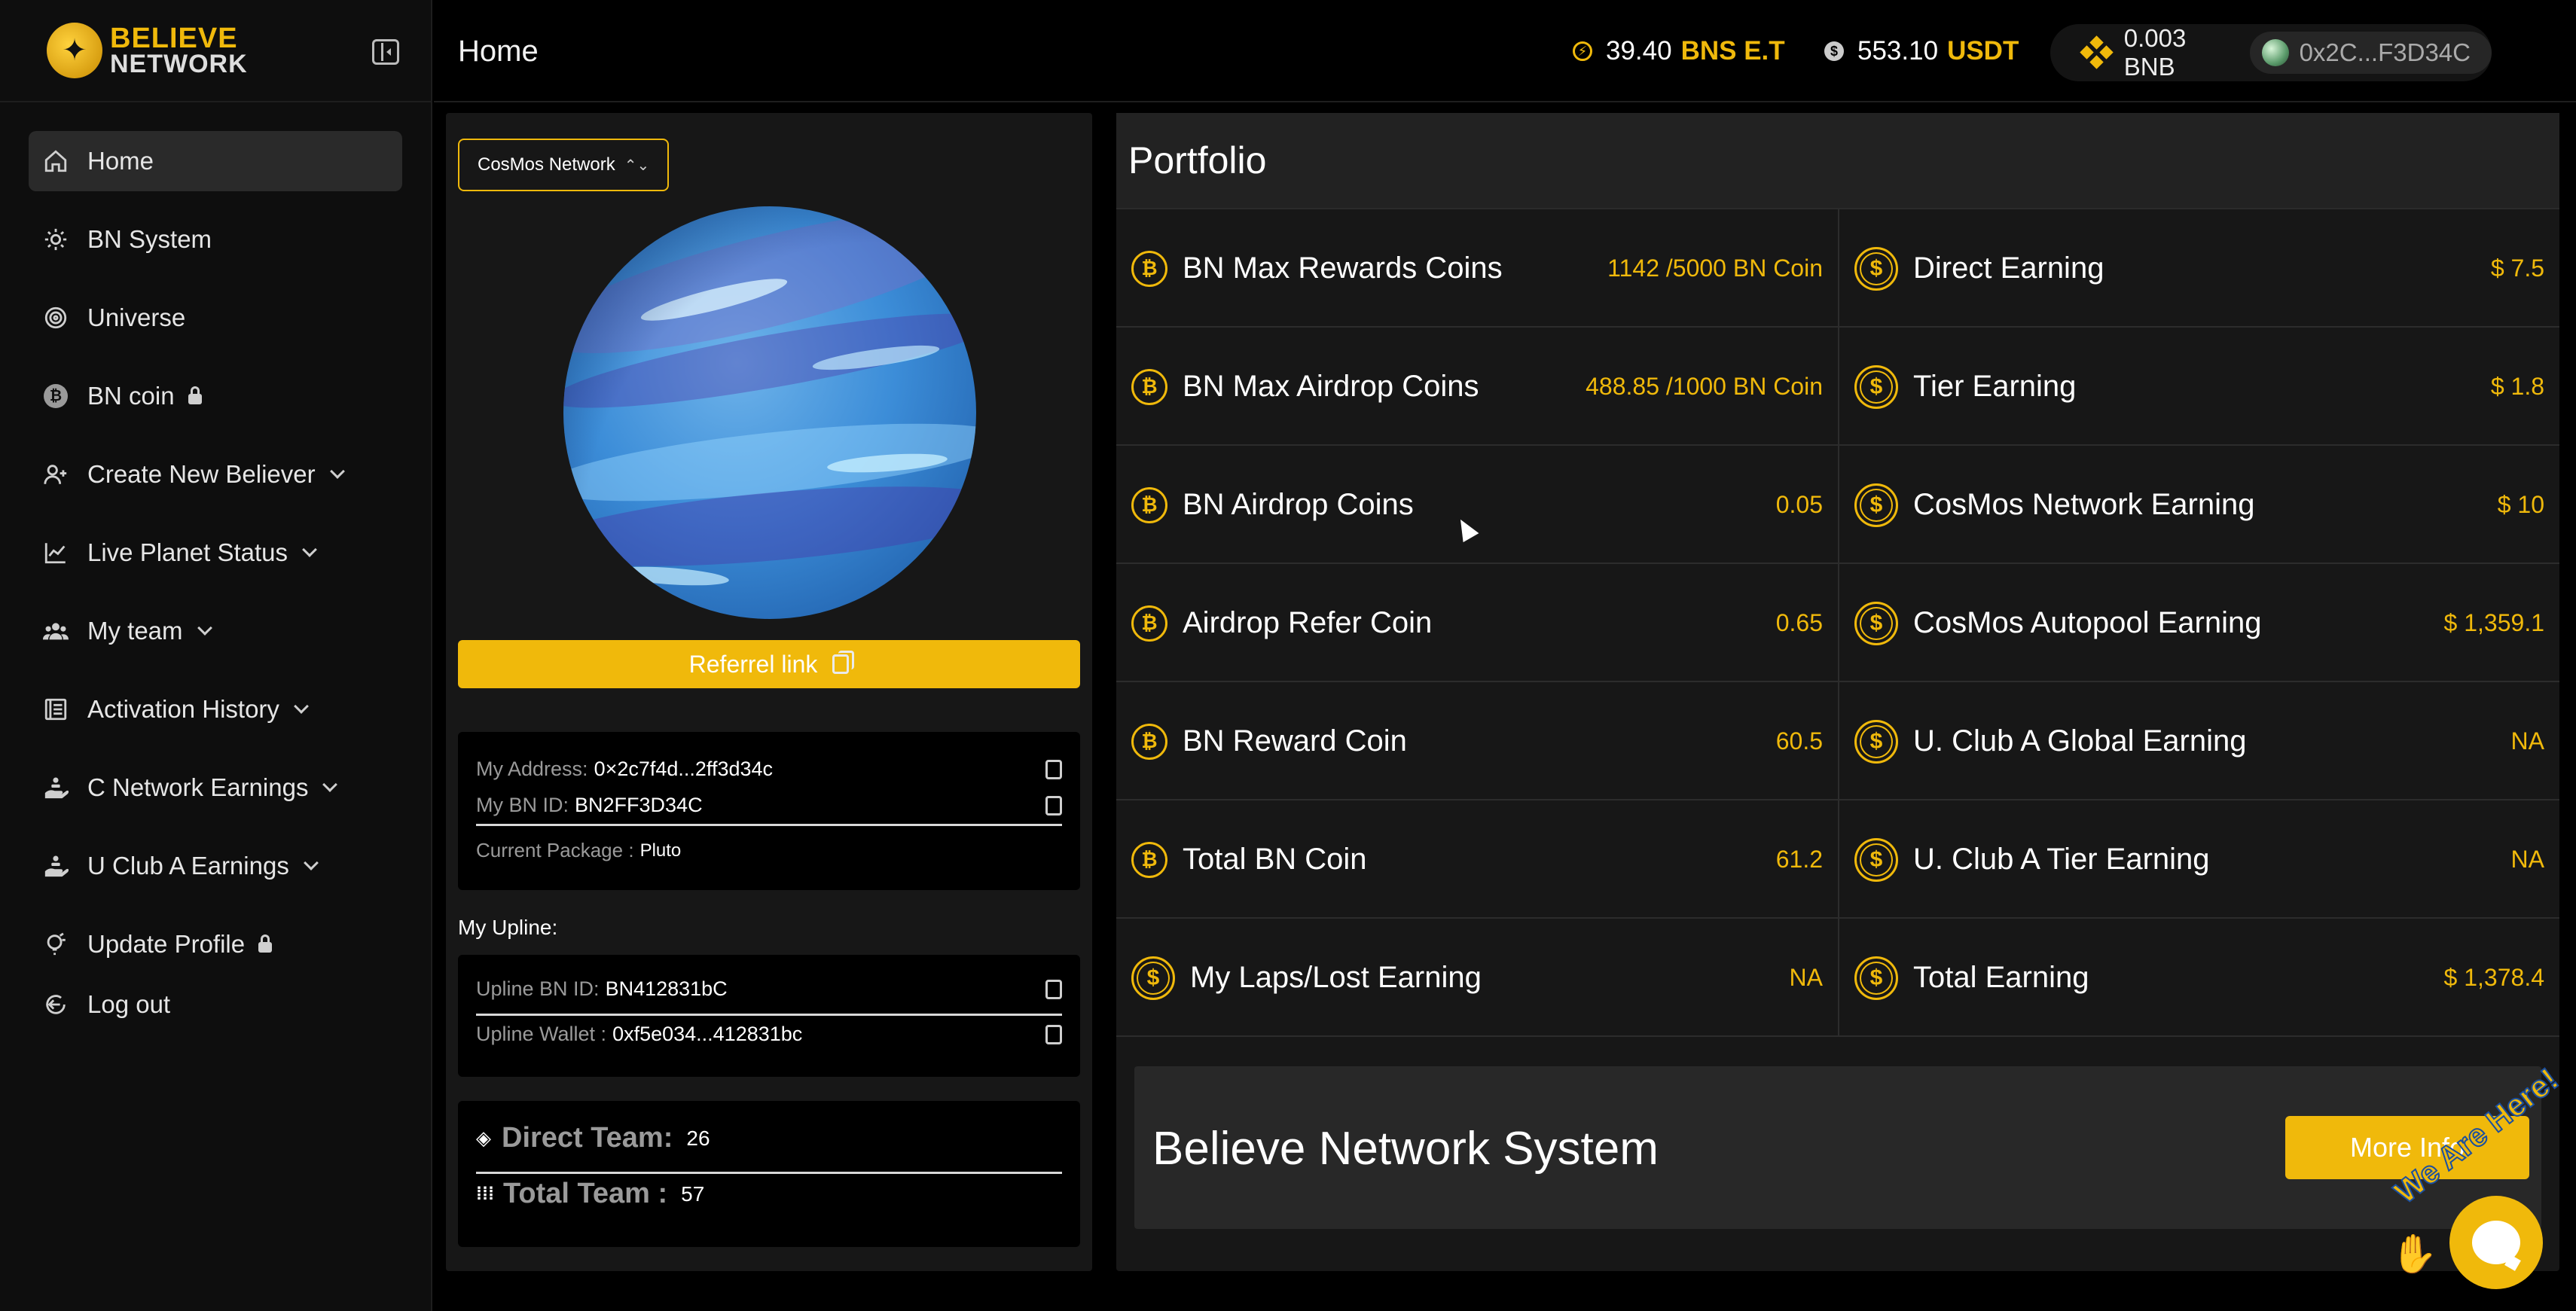  Describe the element at coordinates (844, 662) in the screenshot. I see `copy-icon` at that location.